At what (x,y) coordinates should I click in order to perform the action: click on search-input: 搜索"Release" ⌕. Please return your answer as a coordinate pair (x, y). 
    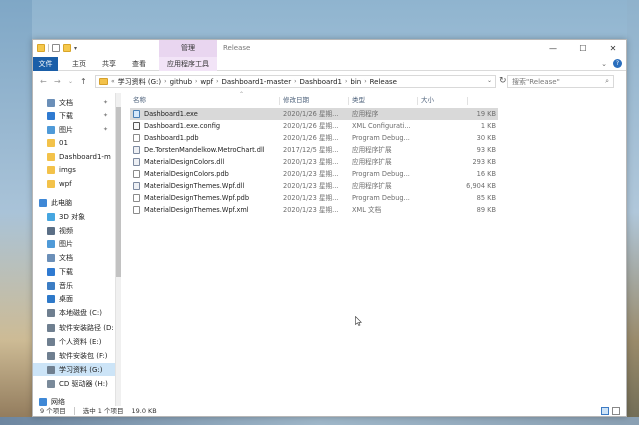
    Looking at the image, I should click on (560, 81).